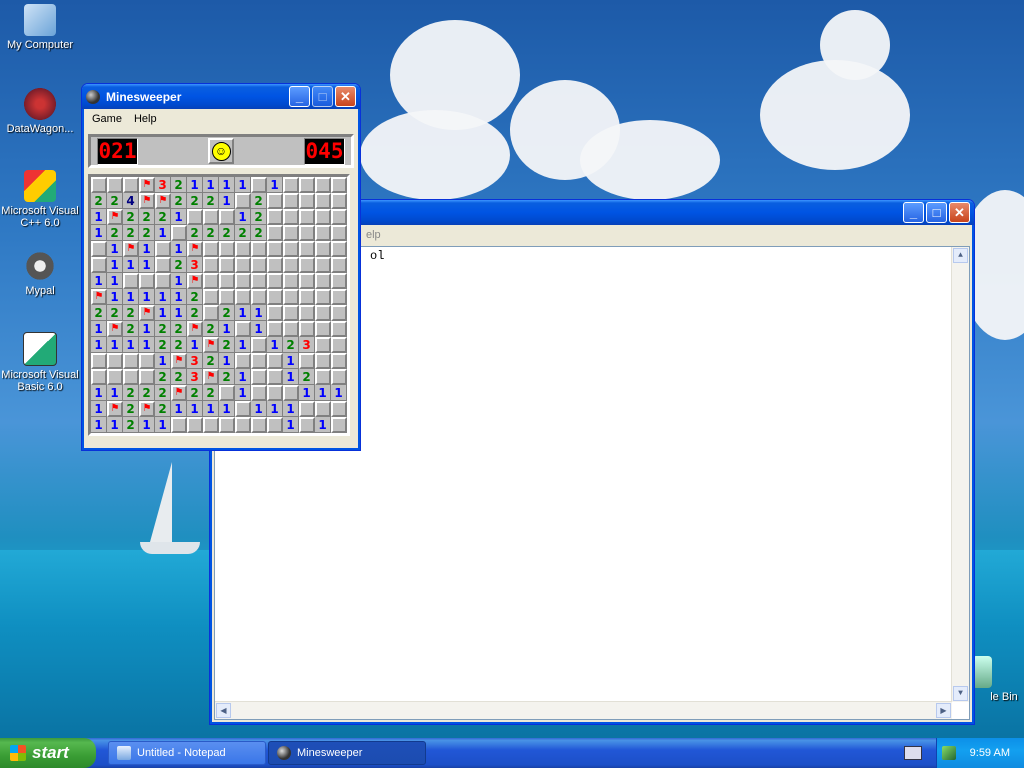 The image size is (1024, 768). I want to click on taskbar-item-notepad: Untitled - Notepad, so click(187, 753).